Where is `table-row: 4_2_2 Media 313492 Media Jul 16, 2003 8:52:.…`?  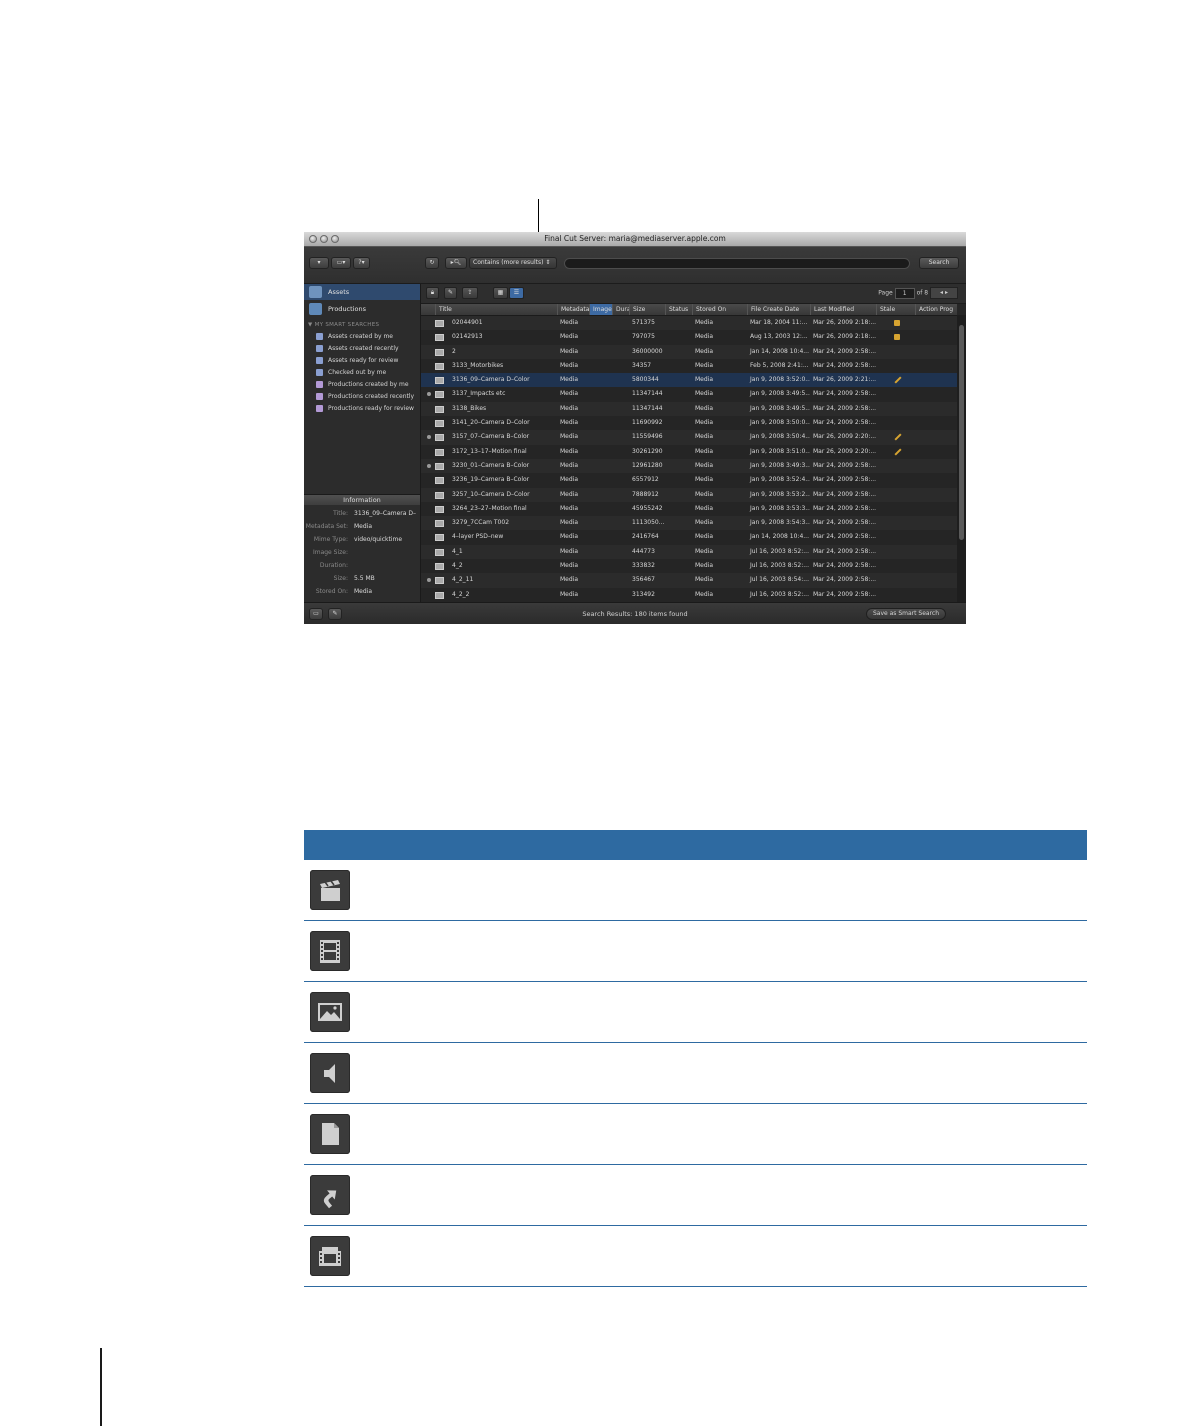 table-row: 4_2_2 Media 313492 Media Jul 16, 2003 8:52:.… is located at coordinates (689, 594).